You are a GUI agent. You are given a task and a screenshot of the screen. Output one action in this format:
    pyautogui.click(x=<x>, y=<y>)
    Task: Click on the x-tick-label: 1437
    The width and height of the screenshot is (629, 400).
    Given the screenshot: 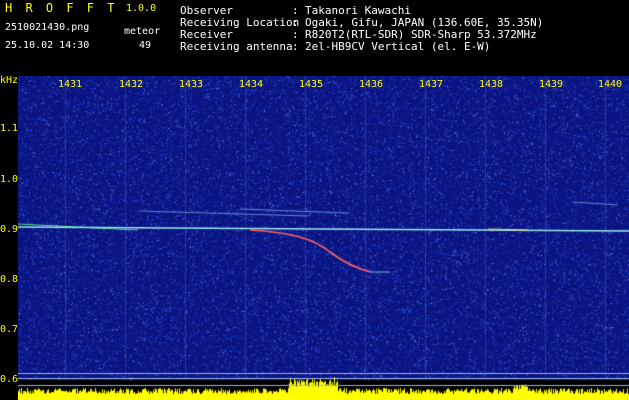 What is the action you would take?
    pyautogui.click(x=431, y=84)
    